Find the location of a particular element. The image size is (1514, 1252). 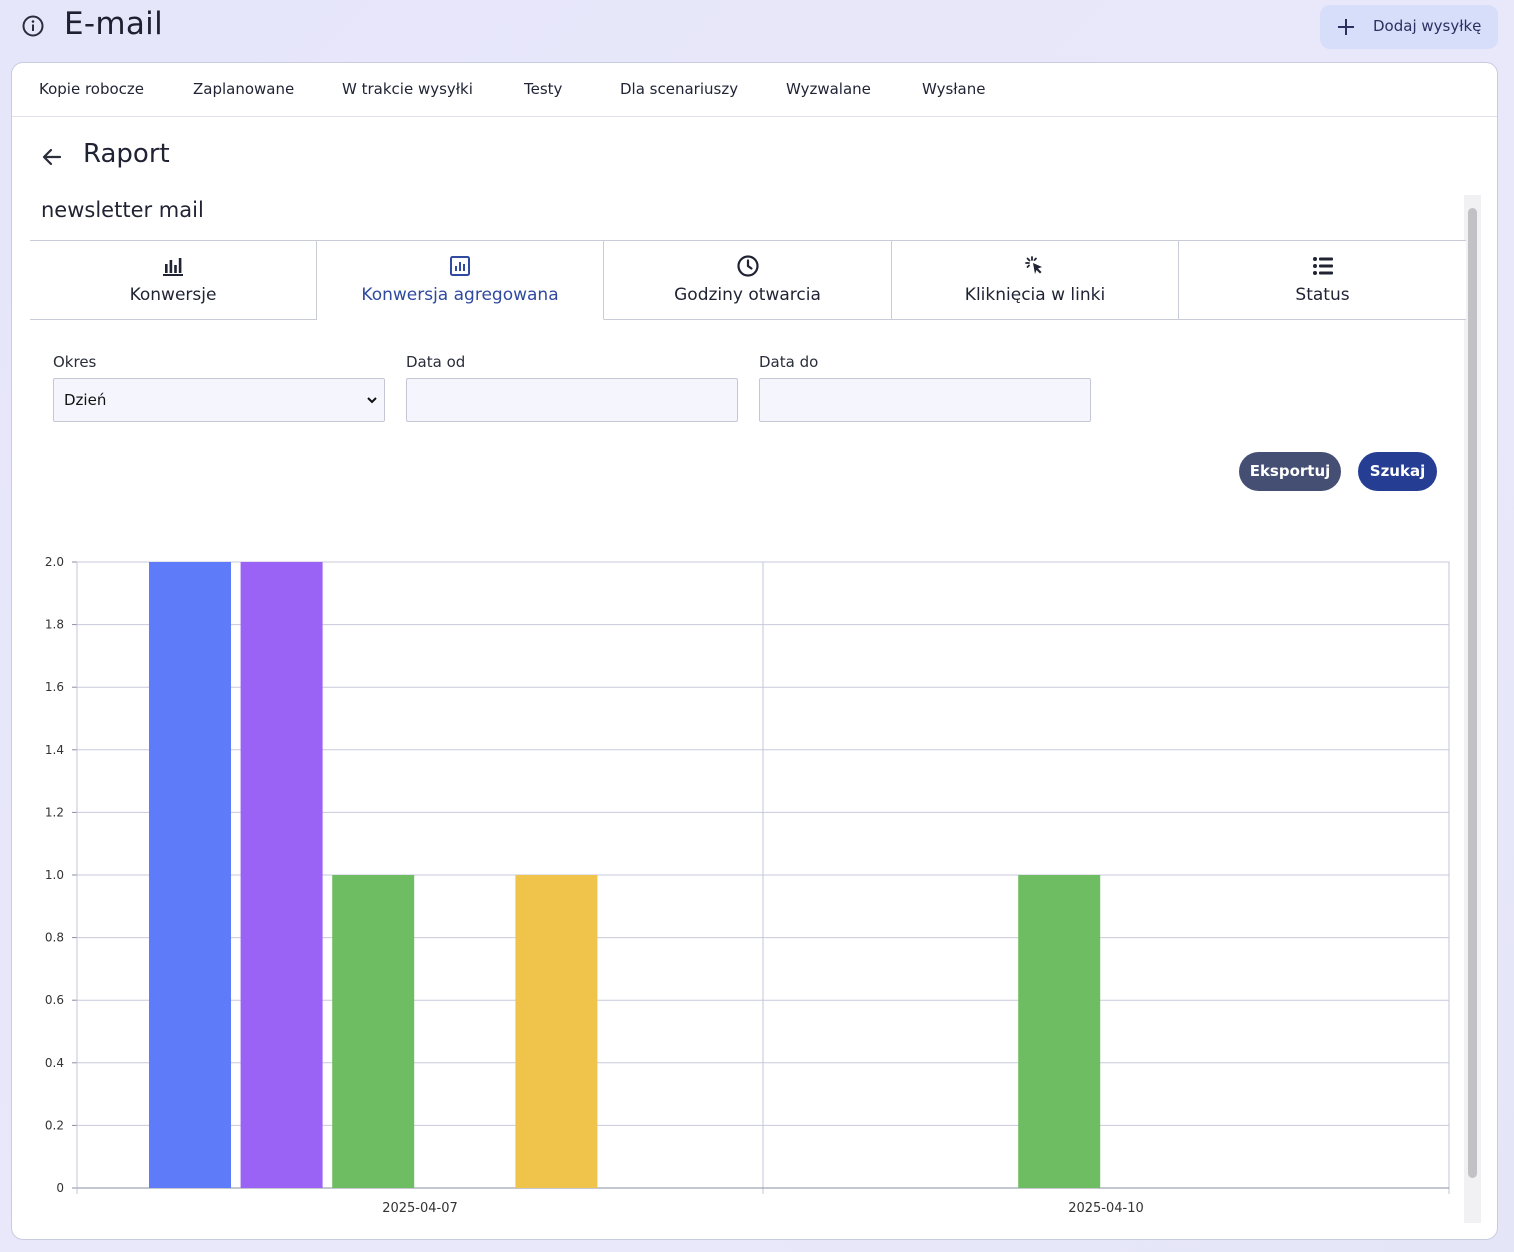

report-tab-label: Godziny otwarcia is located at coordinates (747, 295).